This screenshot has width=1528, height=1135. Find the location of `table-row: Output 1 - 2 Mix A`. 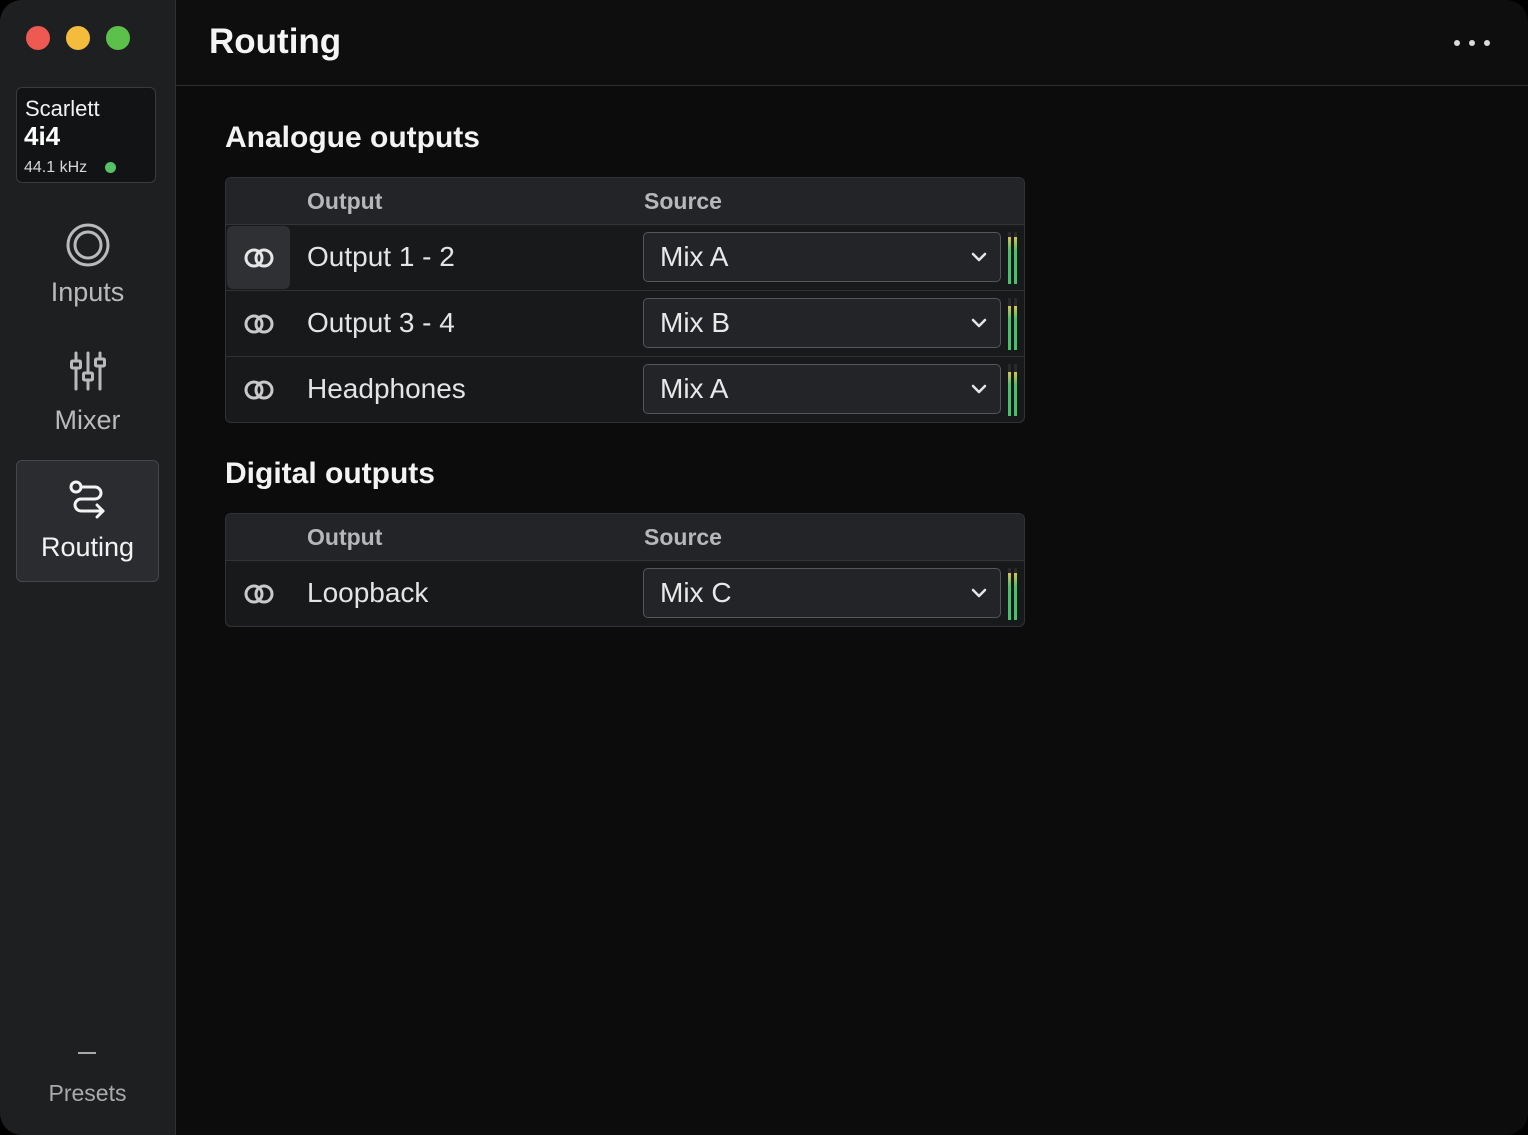

table-row: Output 1 - 2 Mix A is located at coordinates (625, 258).